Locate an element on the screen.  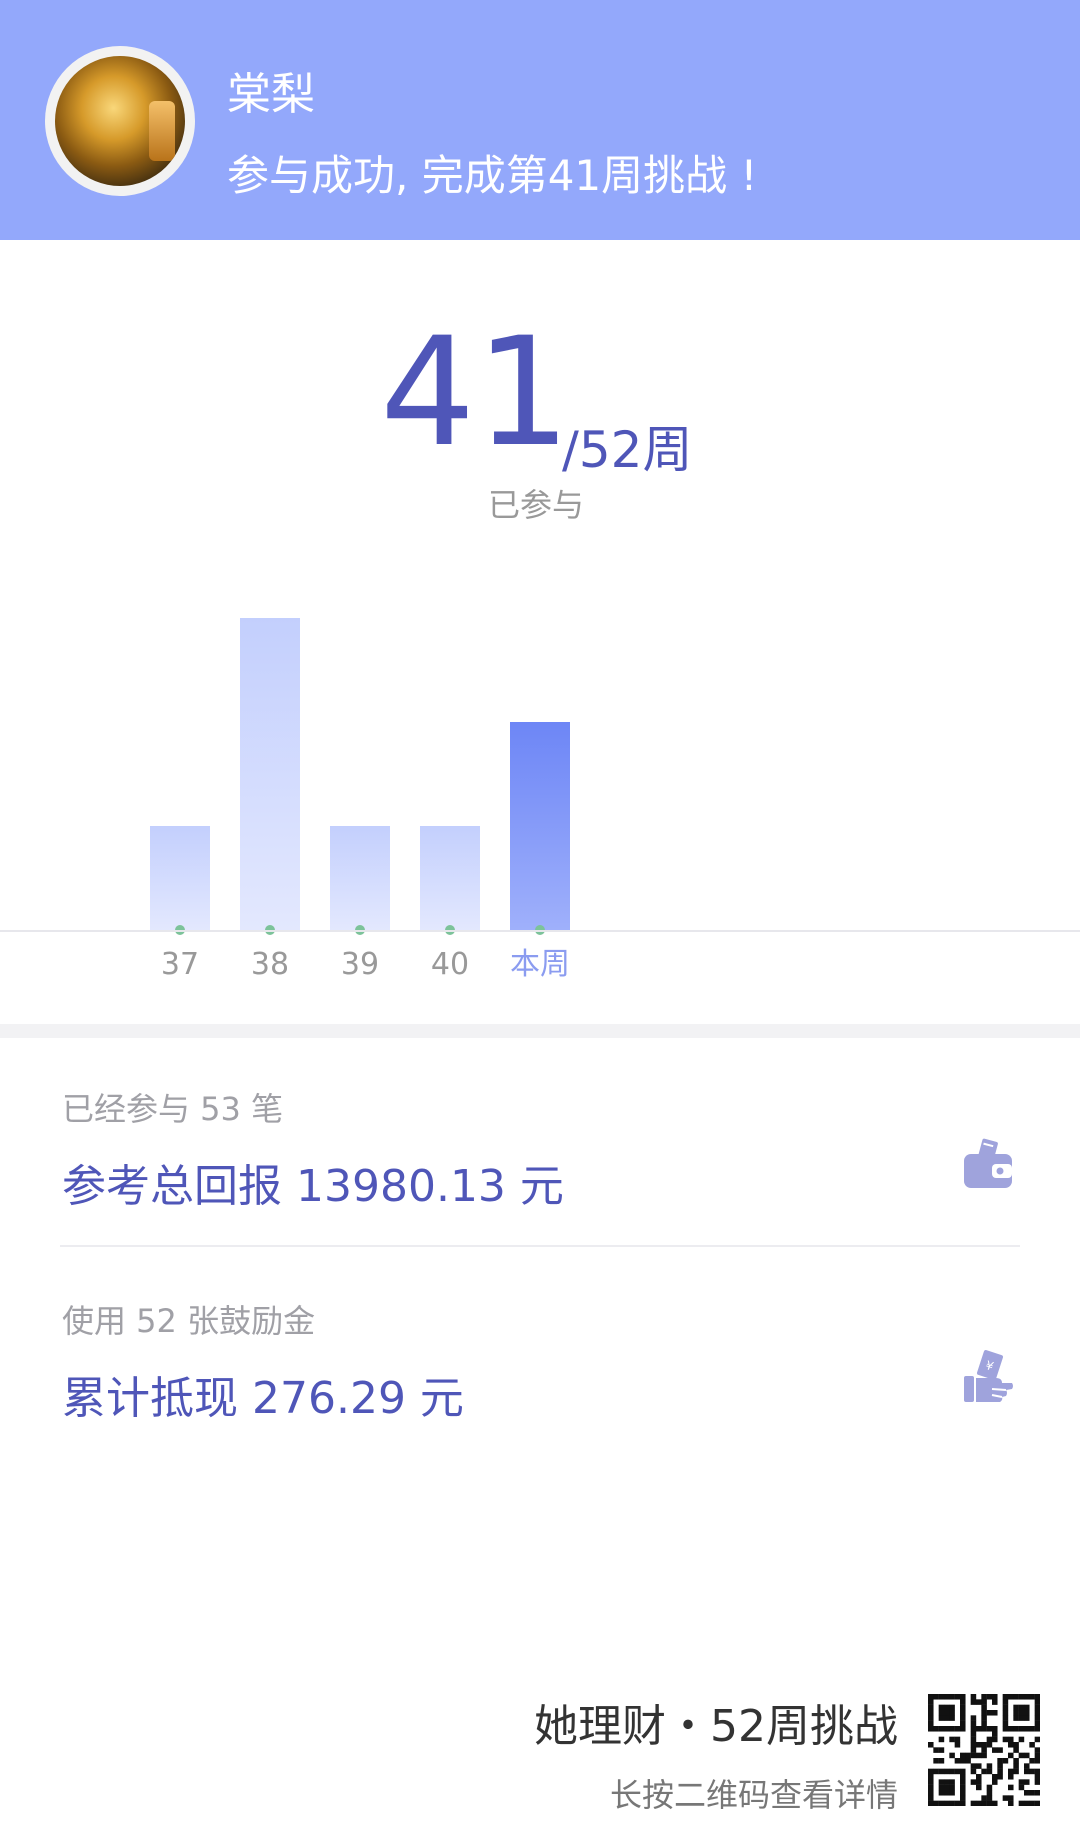
wallet-icon is located at coordinates (988, 1163).